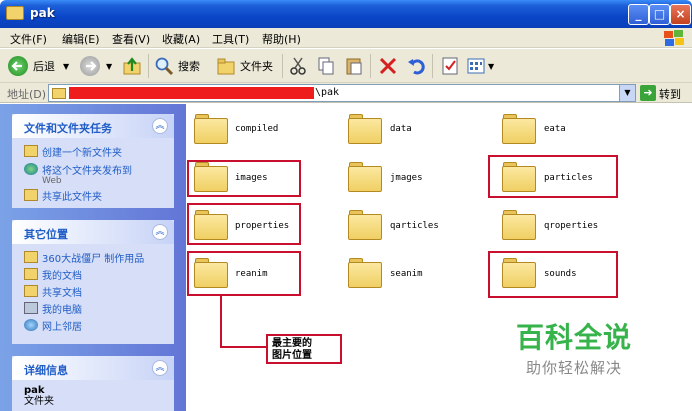 The width and height of the screenshot is (692, 411). I want to click on folder-label: eata, so click(555, 129).